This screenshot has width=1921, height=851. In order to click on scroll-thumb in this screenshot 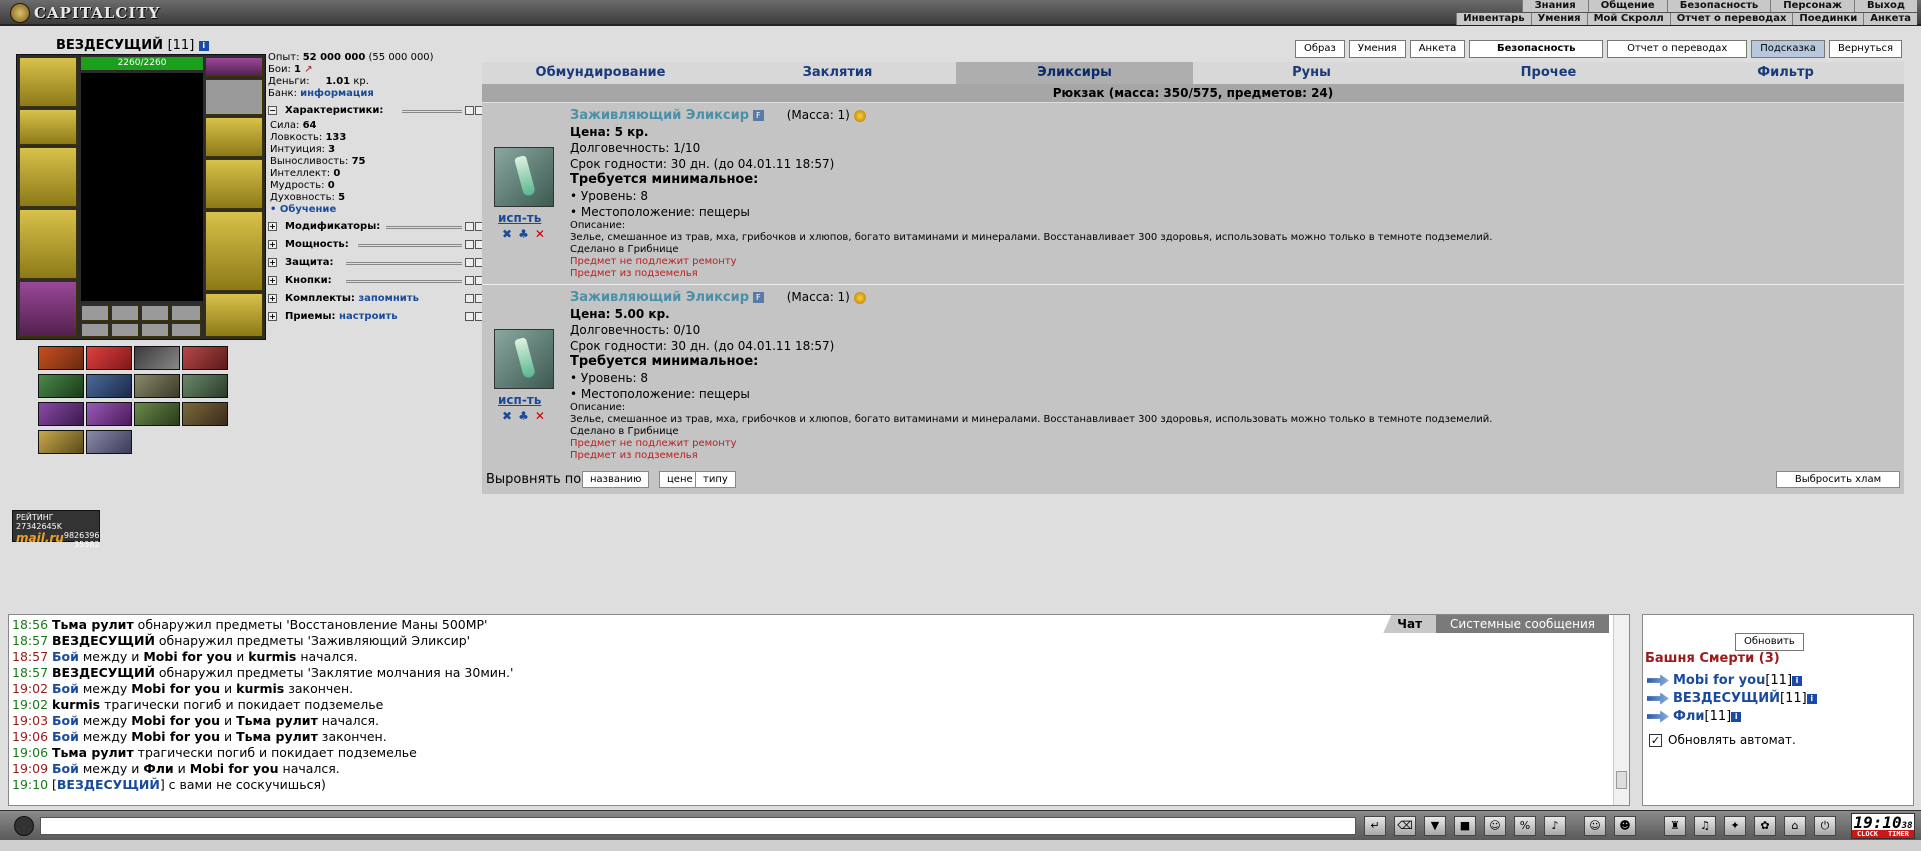, I will do `click(1621, 780)`.